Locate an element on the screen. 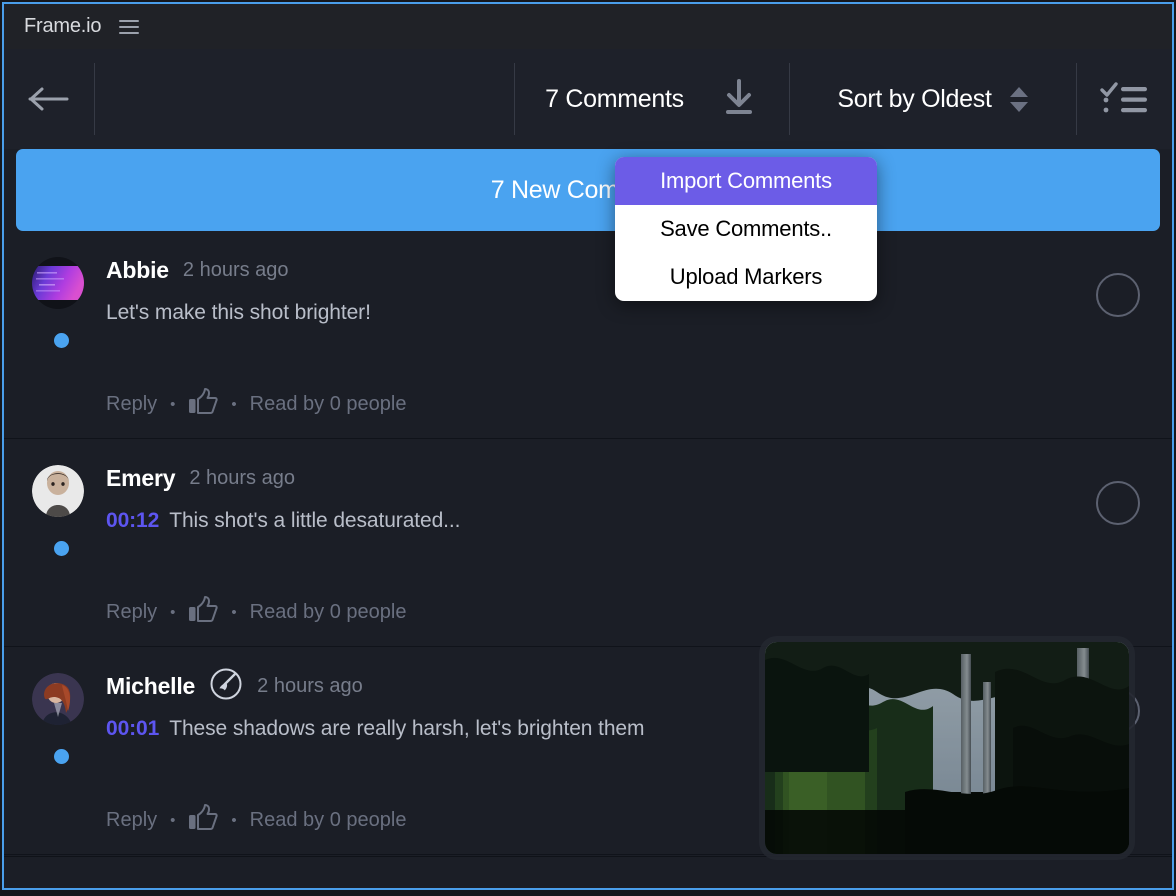 This screenshot has width=1176, height=896. menu-item-save-comments: Save Comments.. is located at coordinates (746, 229).